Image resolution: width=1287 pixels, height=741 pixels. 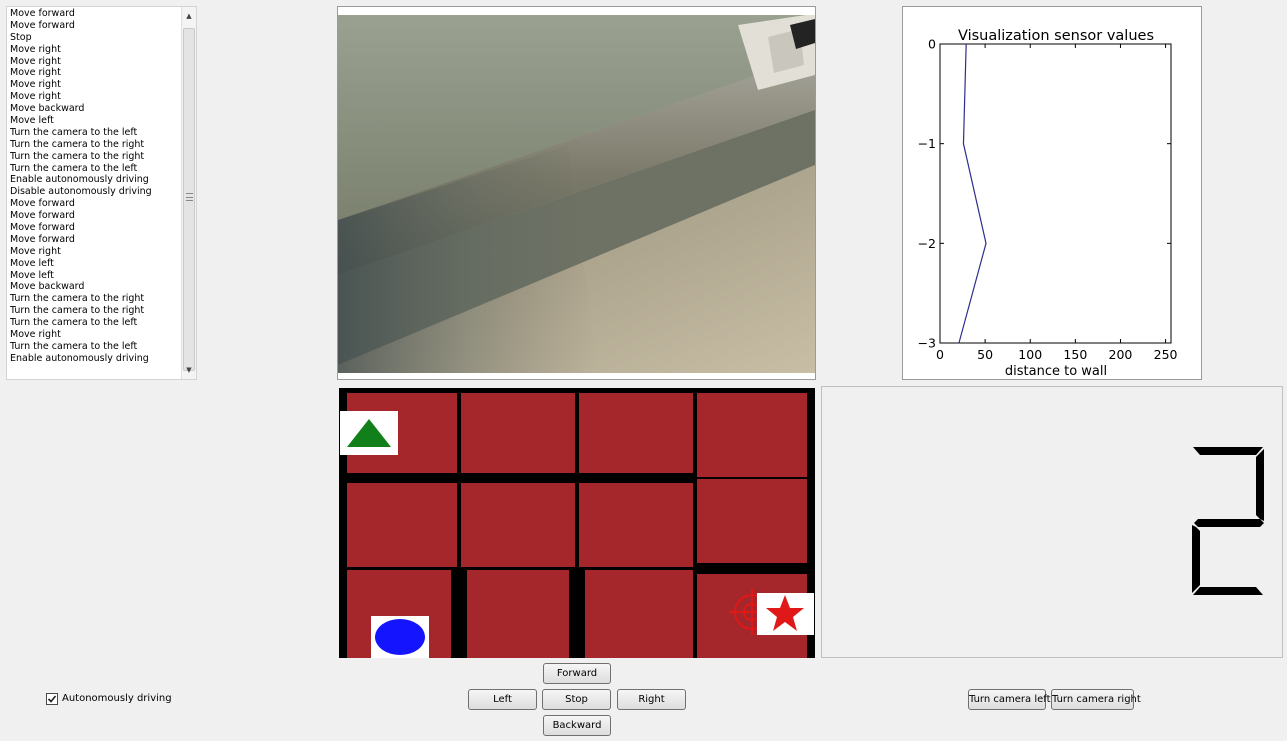 I want to click on scrollbar-thumb, so click(x=189, y=199).